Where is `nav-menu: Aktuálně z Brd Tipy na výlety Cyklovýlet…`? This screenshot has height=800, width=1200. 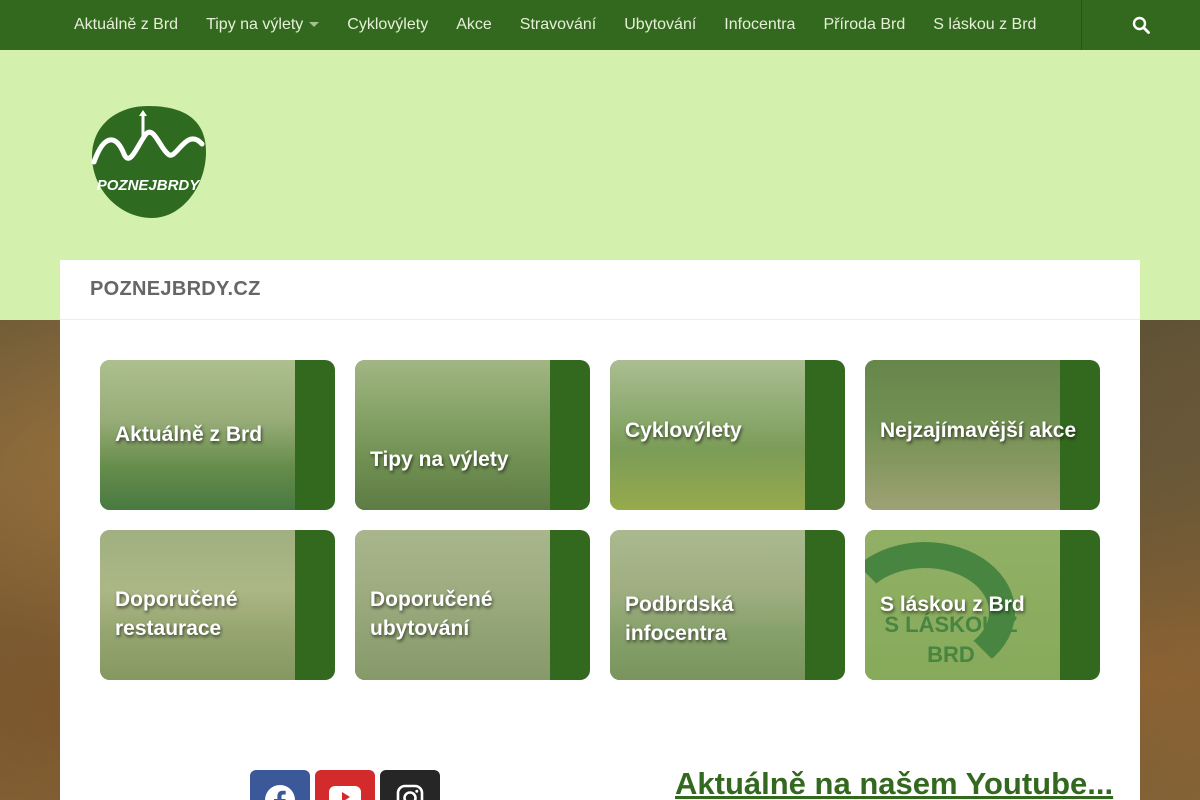
nav-menu: Aktuálně z Brd Tipy na výlety Cyklovýlet… is located at coordinates (525, 25).